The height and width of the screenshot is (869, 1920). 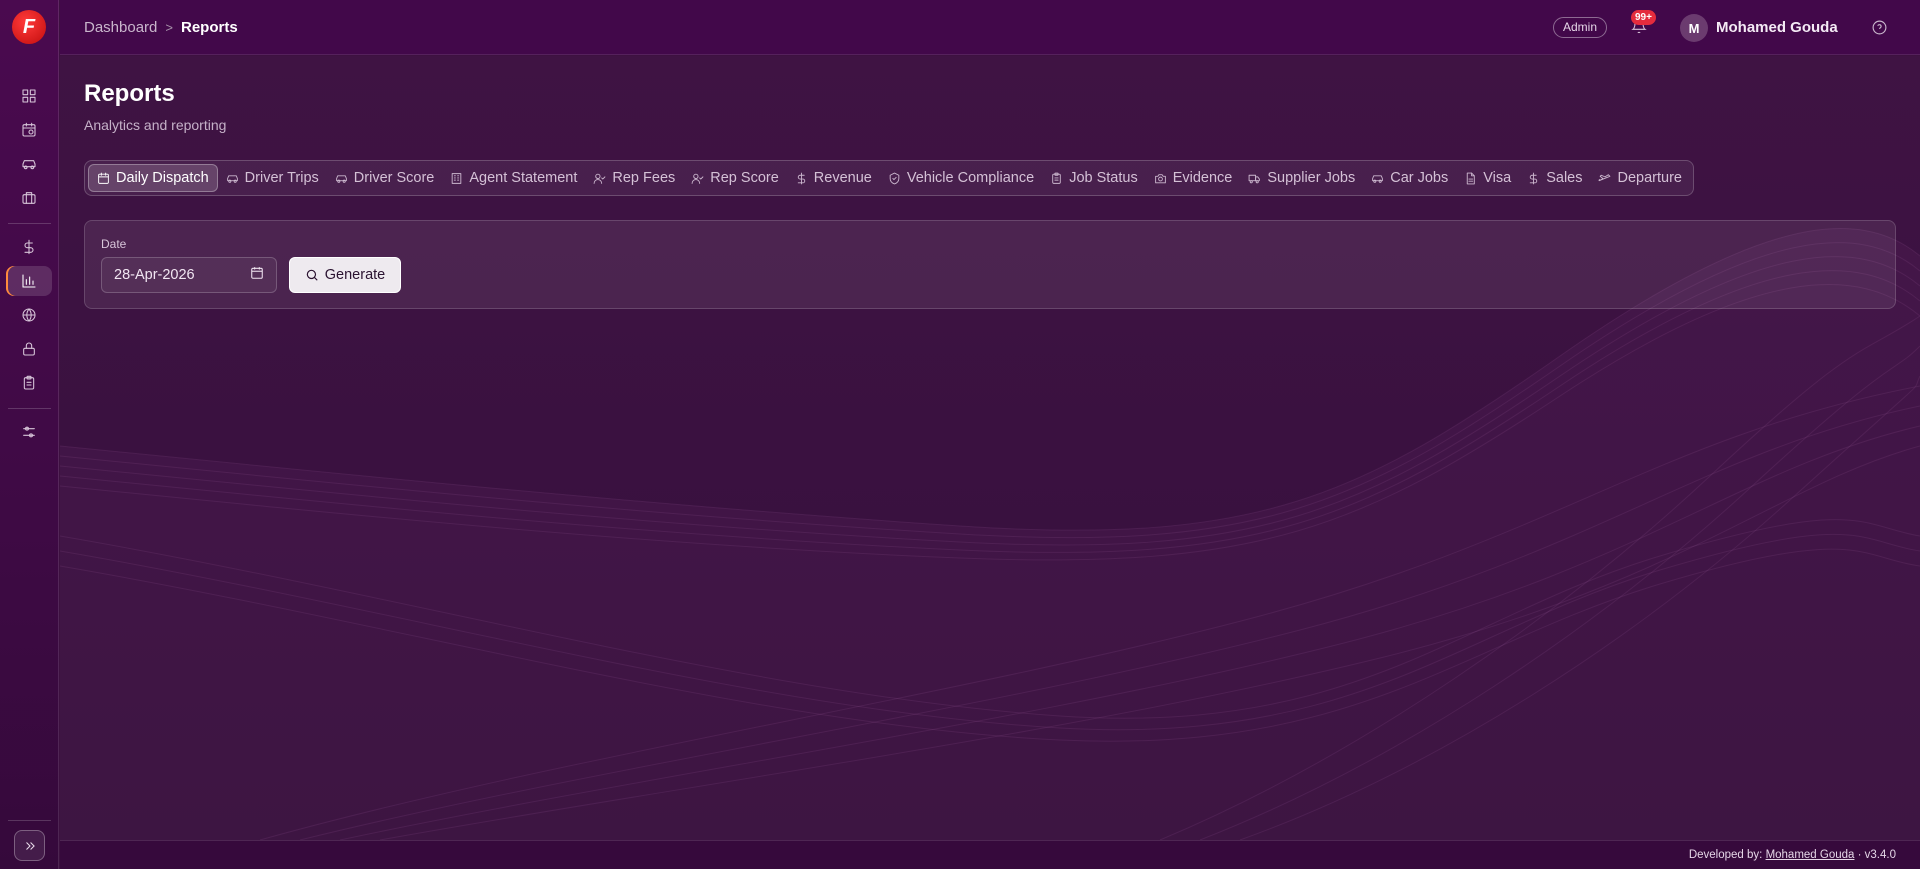 I want to click on sliders-icon, so click(x=29, y=432).